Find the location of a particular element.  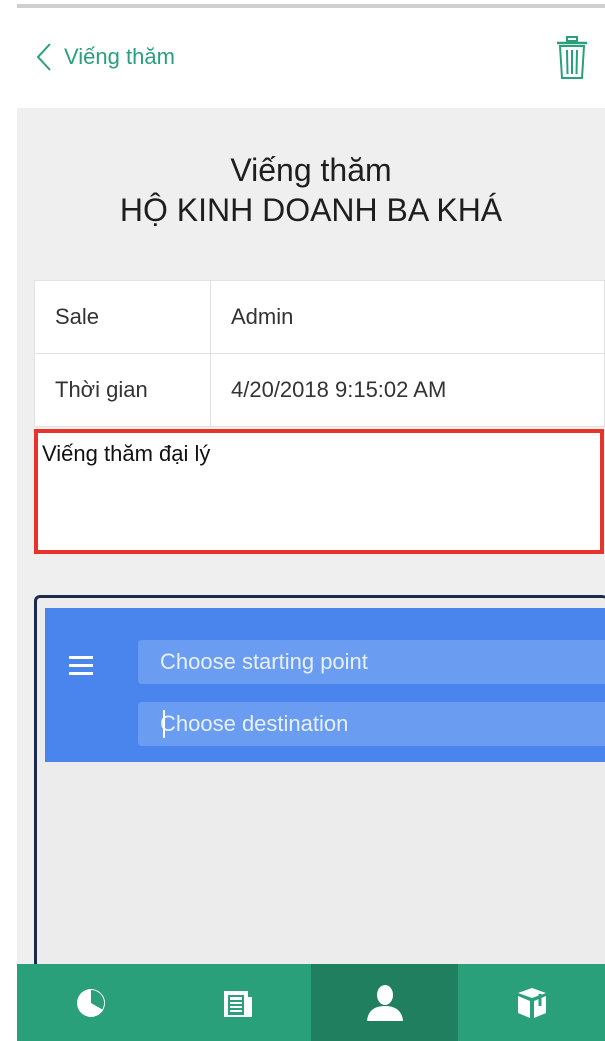

trash-button is located at coordinates (572, 58).